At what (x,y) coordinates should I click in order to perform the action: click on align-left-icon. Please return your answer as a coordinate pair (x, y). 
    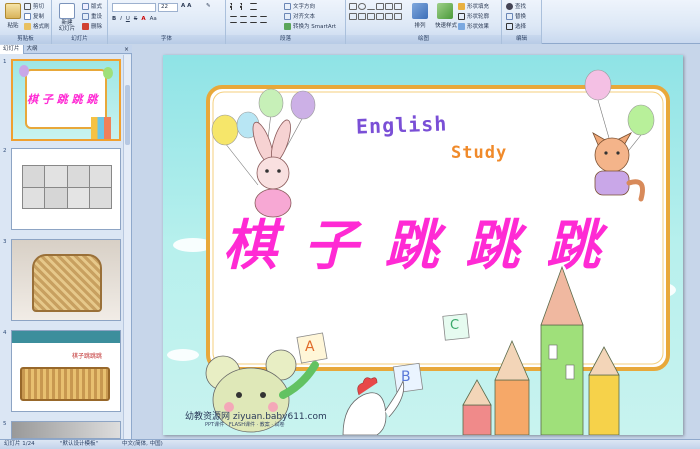
    Looking at the image, I should click on (233, 19).